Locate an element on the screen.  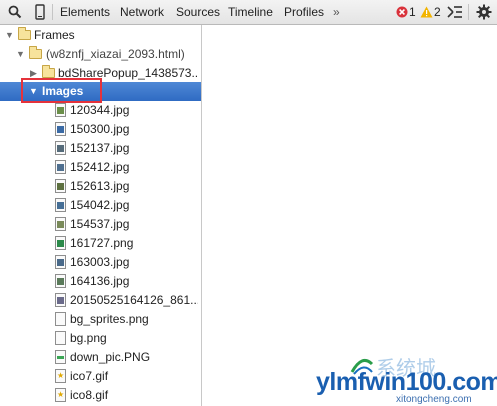
image-file-label: 152613.jpg is located at coordinates (100, 186).